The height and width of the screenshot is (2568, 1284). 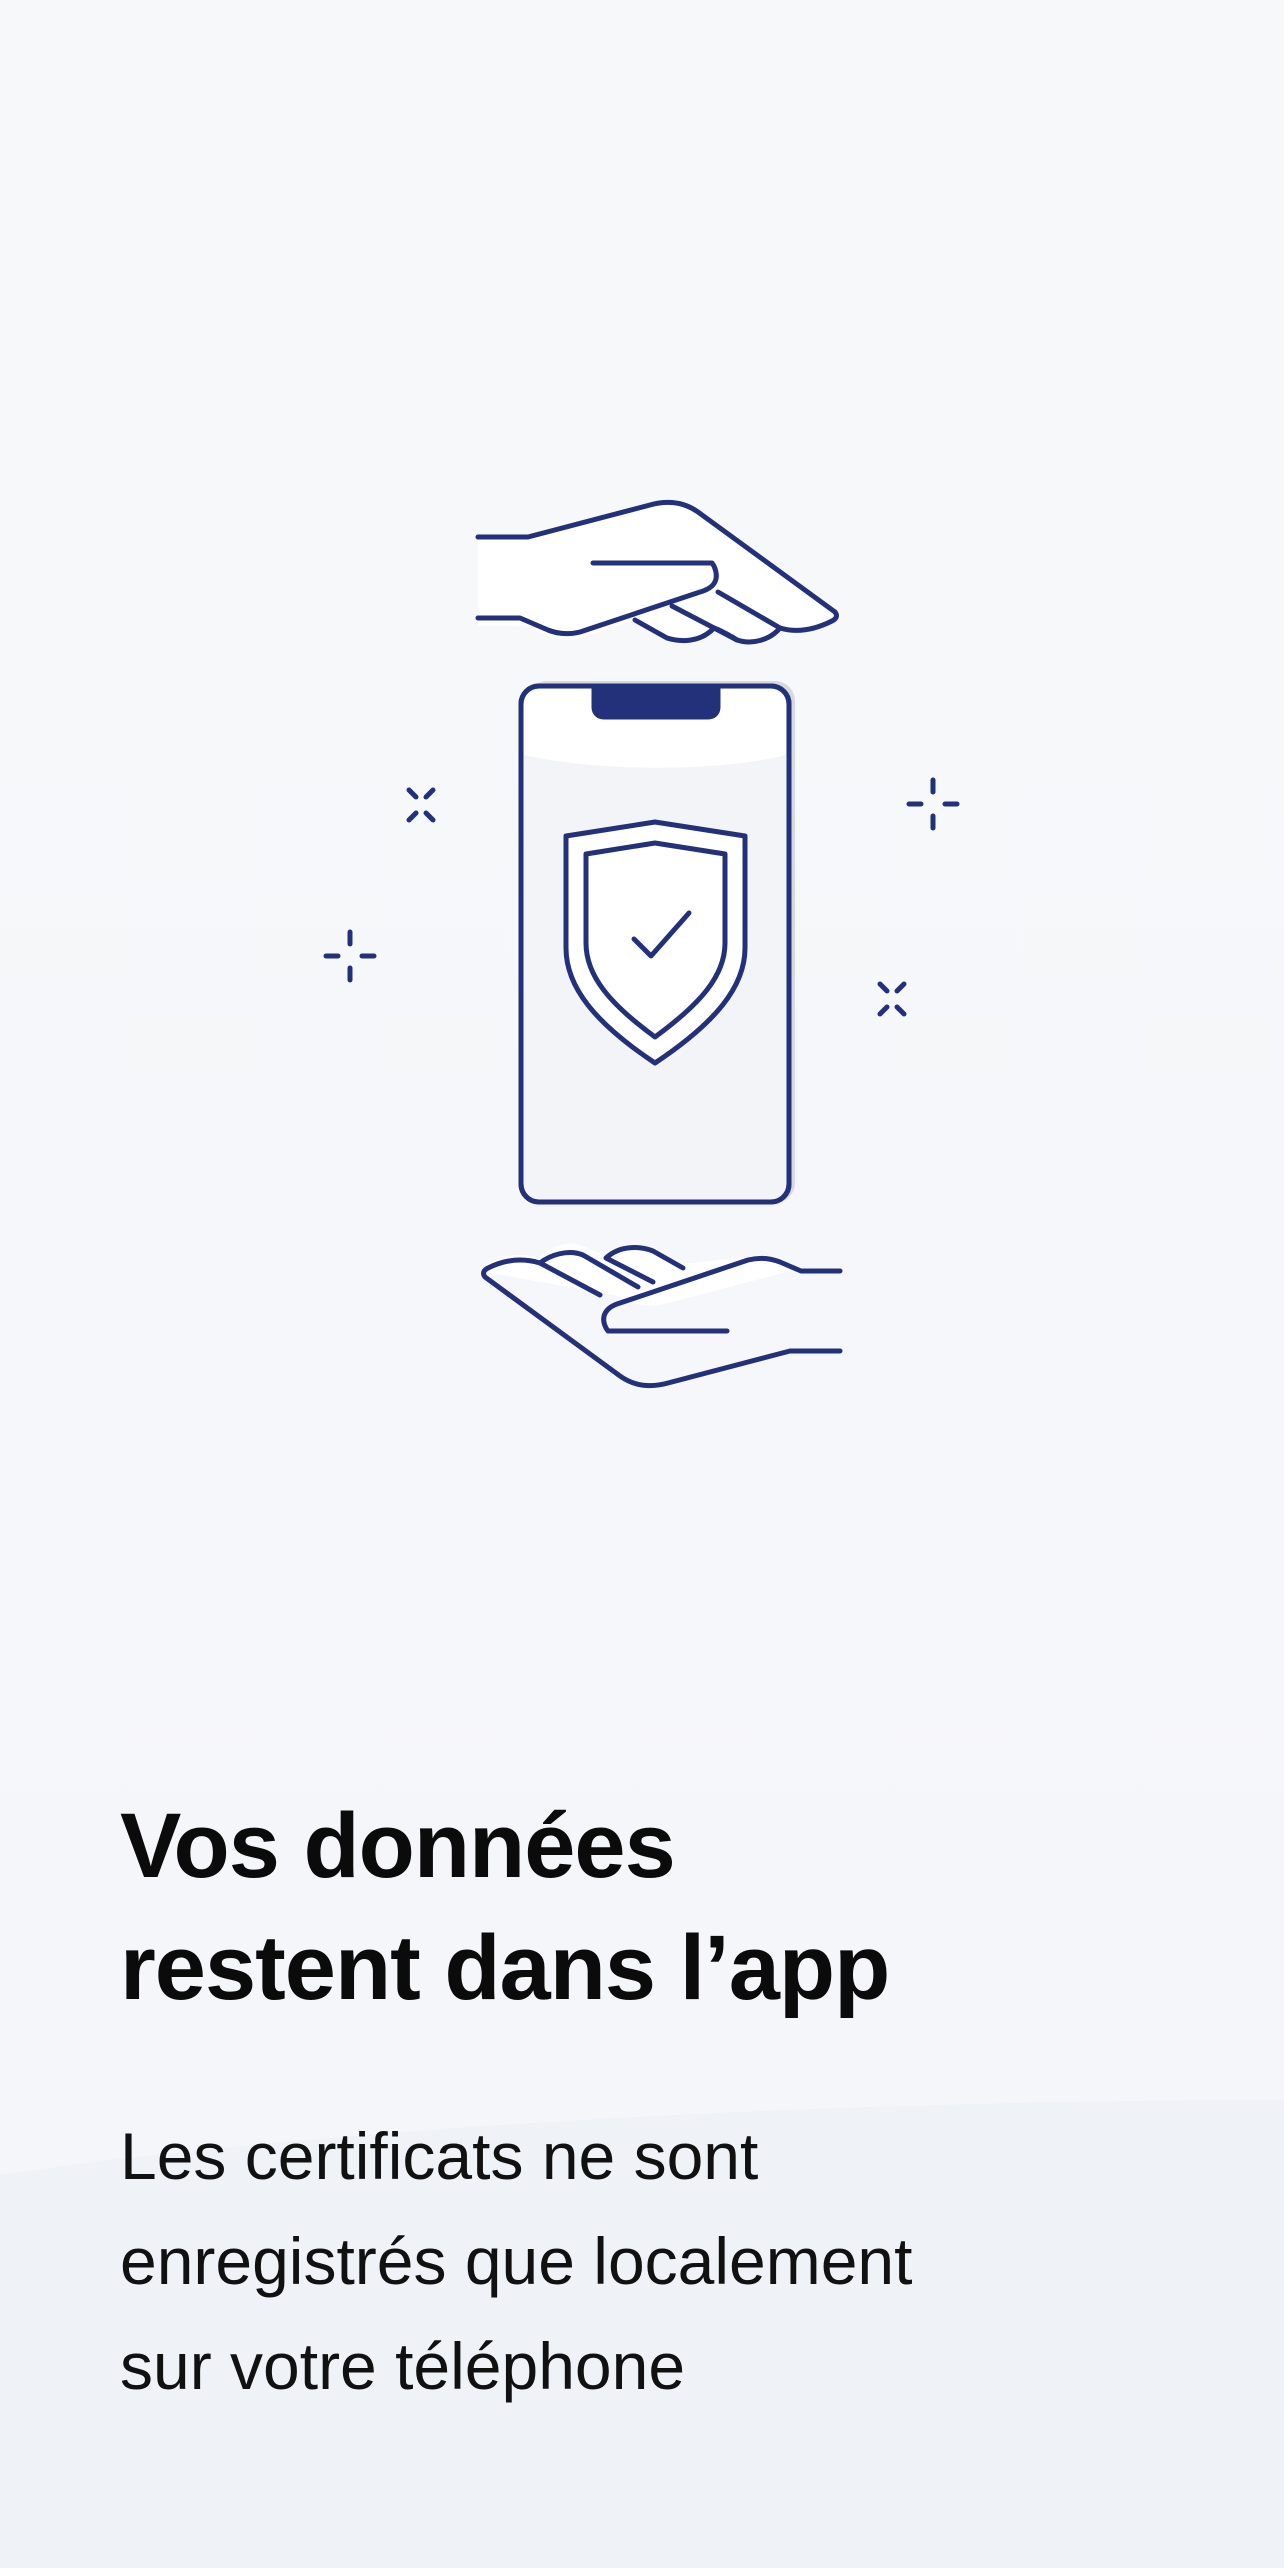 What do you see at coordinates (662, 1316) in the screenshot?
I see `hand-bottom-icon` at bounding box center [662, 1316].